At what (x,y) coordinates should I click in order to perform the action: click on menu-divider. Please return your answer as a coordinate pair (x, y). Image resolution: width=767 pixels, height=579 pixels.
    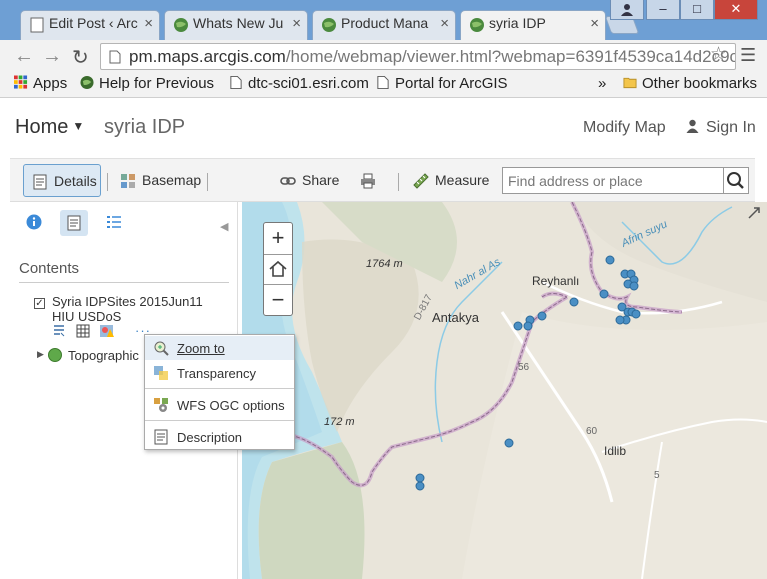
    Looking at the image, I should click on (219, 388).